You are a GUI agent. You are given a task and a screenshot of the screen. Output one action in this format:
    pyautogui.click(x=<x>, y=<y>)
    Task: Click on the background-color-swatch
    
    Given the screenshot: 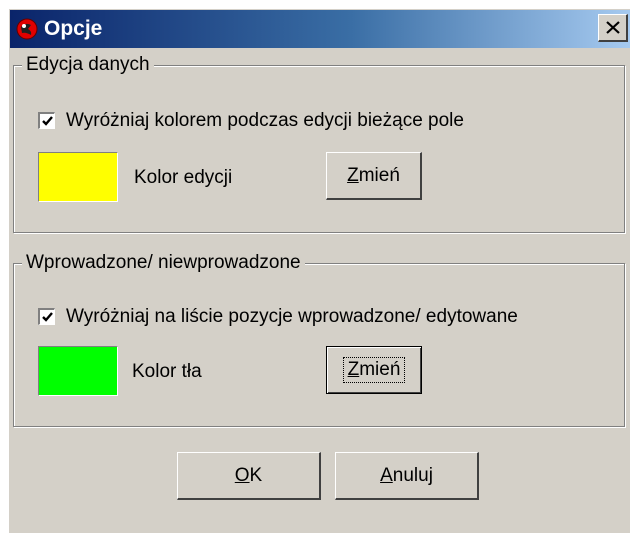 What is the action you would take?
    pyautogui.click(x=78, y=371)
    